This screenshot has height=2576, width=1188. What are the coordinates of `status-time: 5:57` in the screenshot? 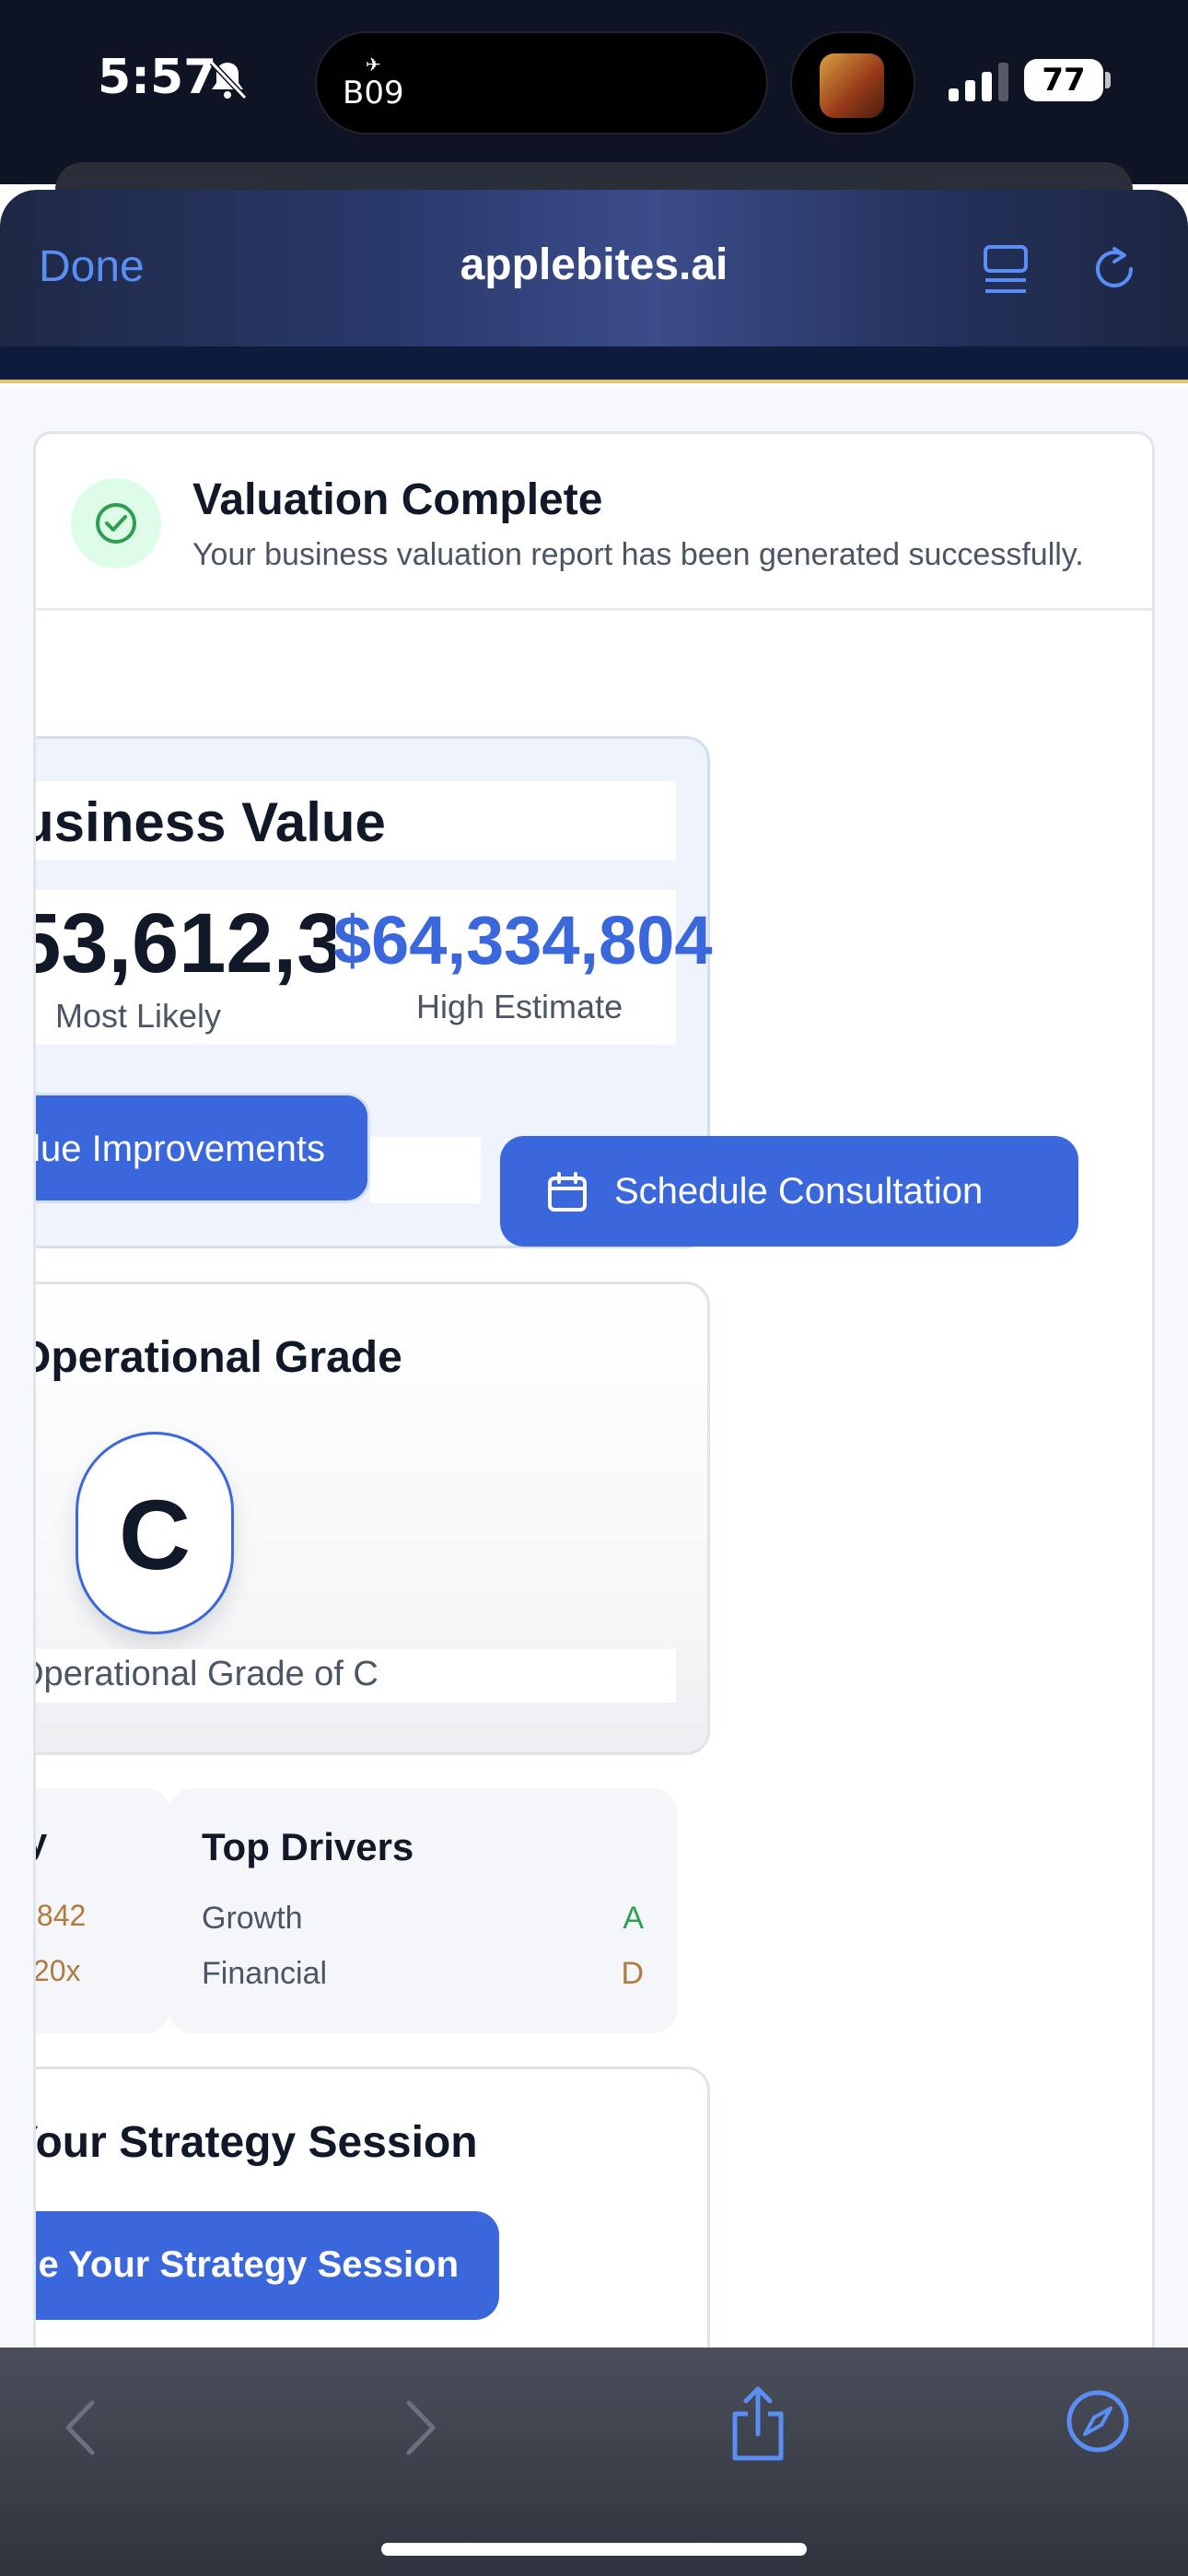 It's located at (157, 77).